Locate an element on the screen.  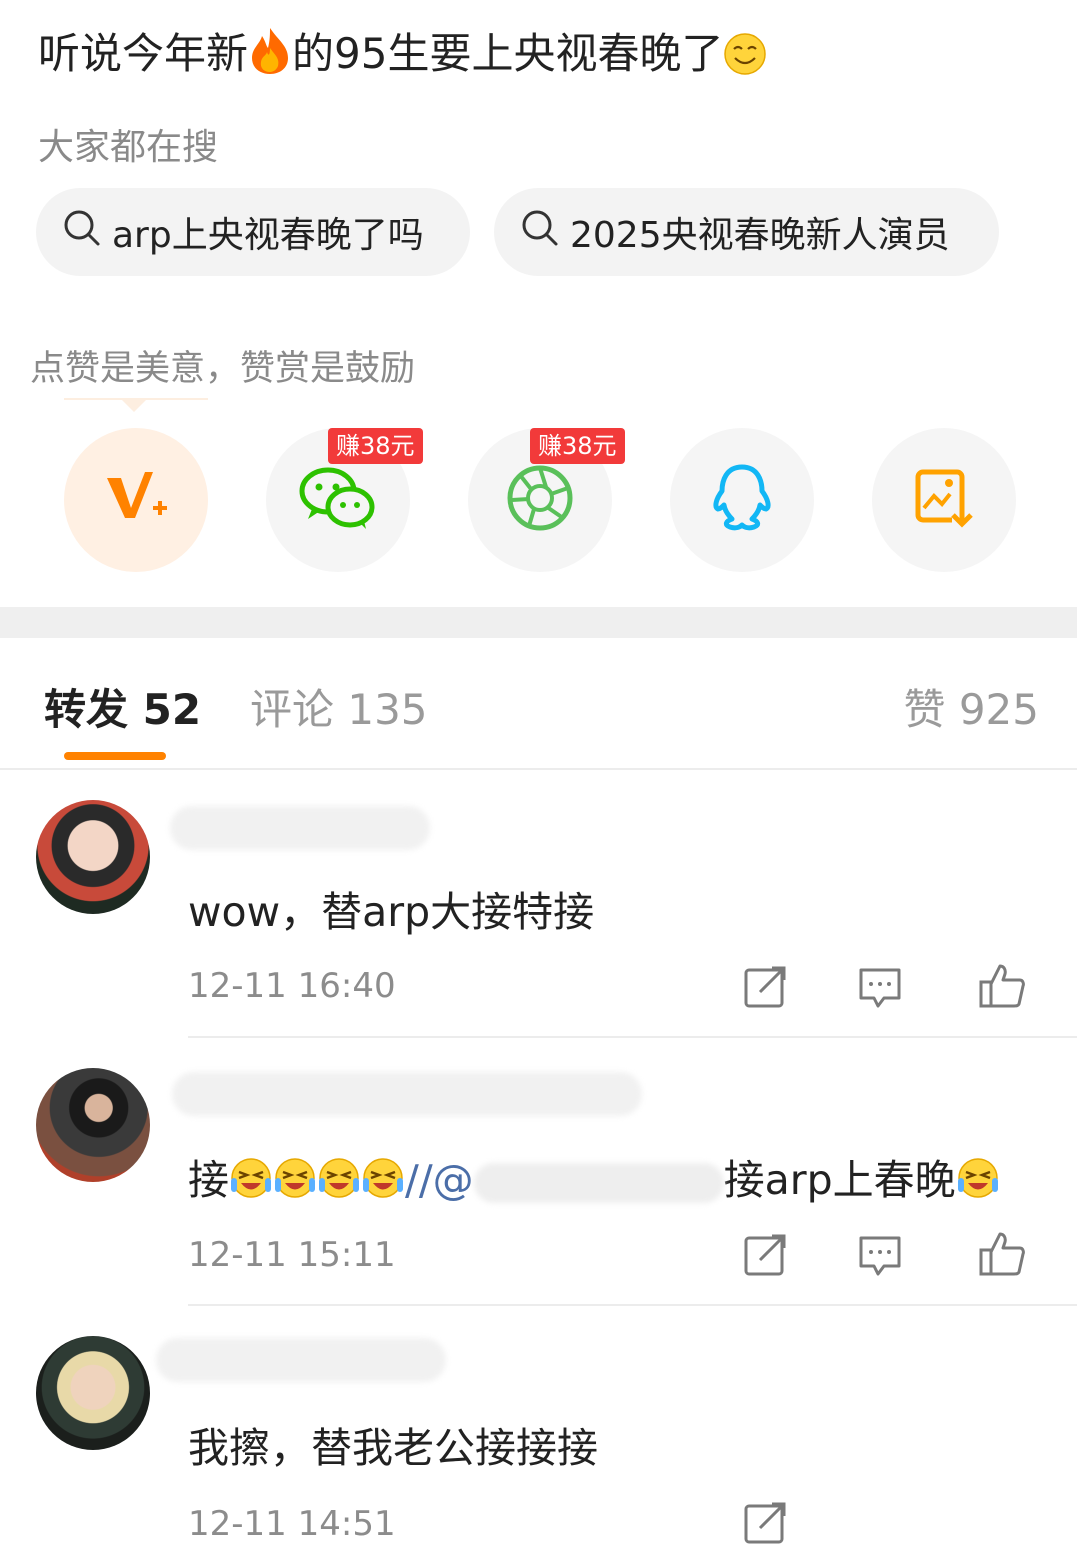
search-chip-1: arp上央视春晚了吗 is located at coordinates (253, 232).